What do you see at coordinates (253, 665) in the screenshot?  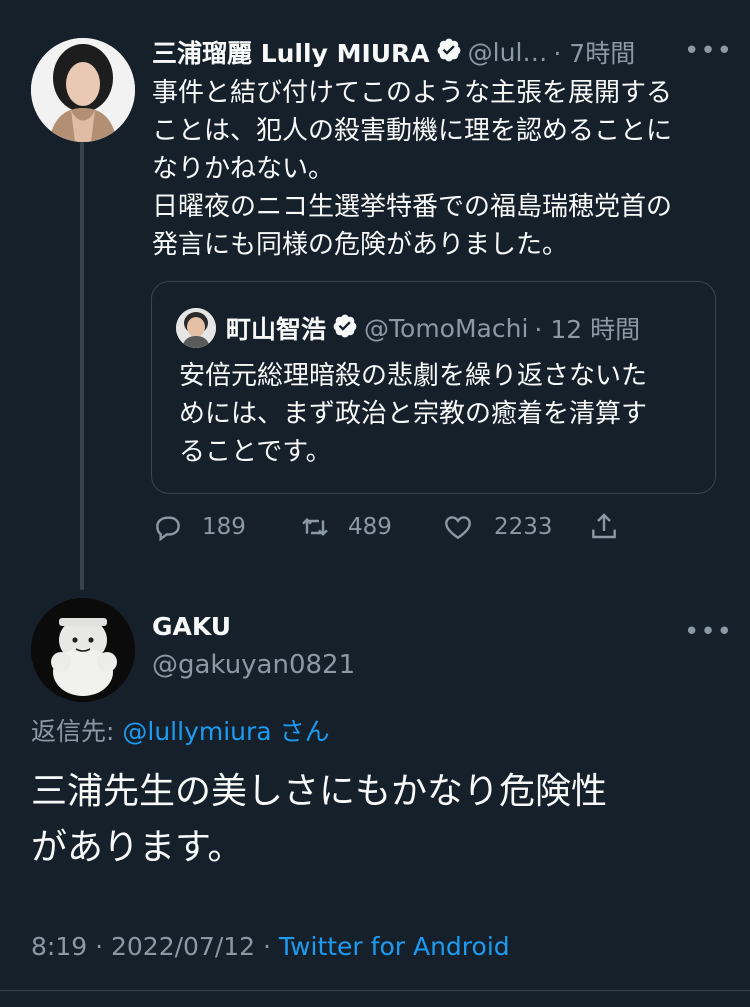 I see `reply-author-handle: @gakuyan0821` at bounding box center [253, 665].